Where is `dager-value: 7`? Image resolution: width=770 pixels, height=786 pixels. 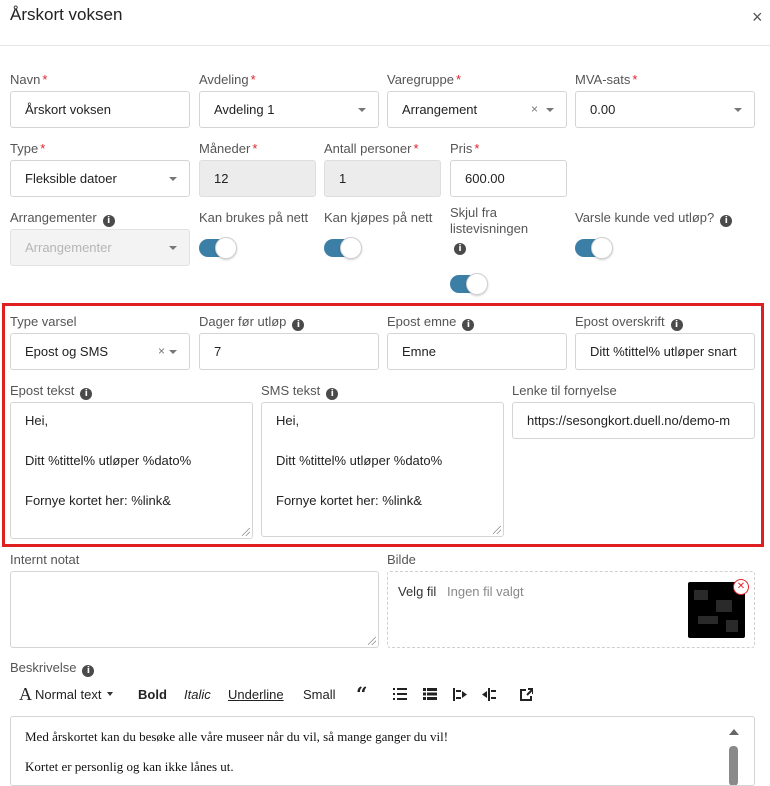 dager-value: 7 is located at coordinates (218, 351).